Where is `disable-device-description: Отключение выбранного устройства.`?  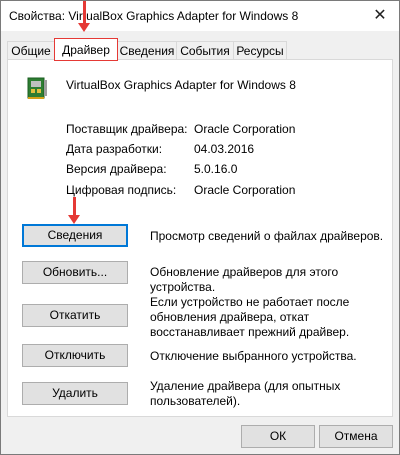 disable-device-description: Отключение выбранного устройства. is located at coordinates (253, 356).